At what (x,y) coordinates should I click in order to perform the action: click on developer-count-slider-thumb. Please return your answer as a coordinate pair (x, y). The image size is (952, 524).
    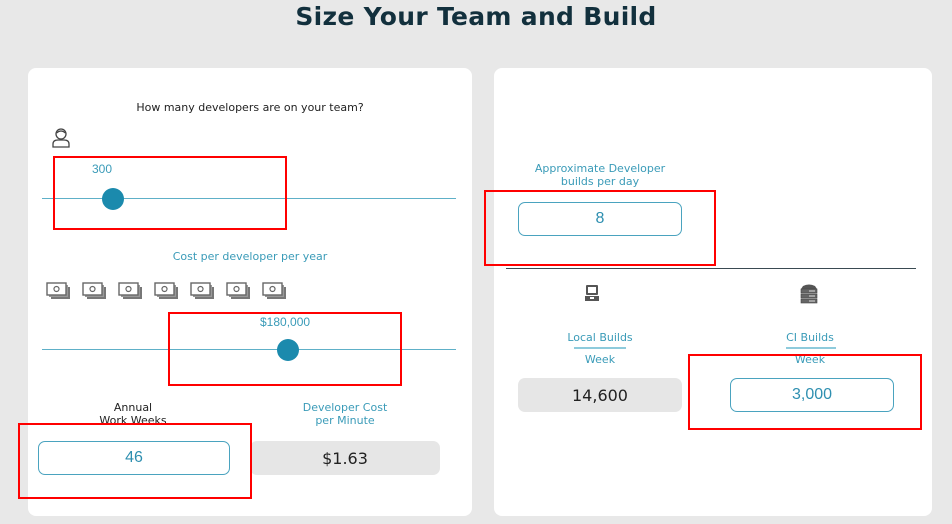
    Looking at the image, I should click on (113, 199).